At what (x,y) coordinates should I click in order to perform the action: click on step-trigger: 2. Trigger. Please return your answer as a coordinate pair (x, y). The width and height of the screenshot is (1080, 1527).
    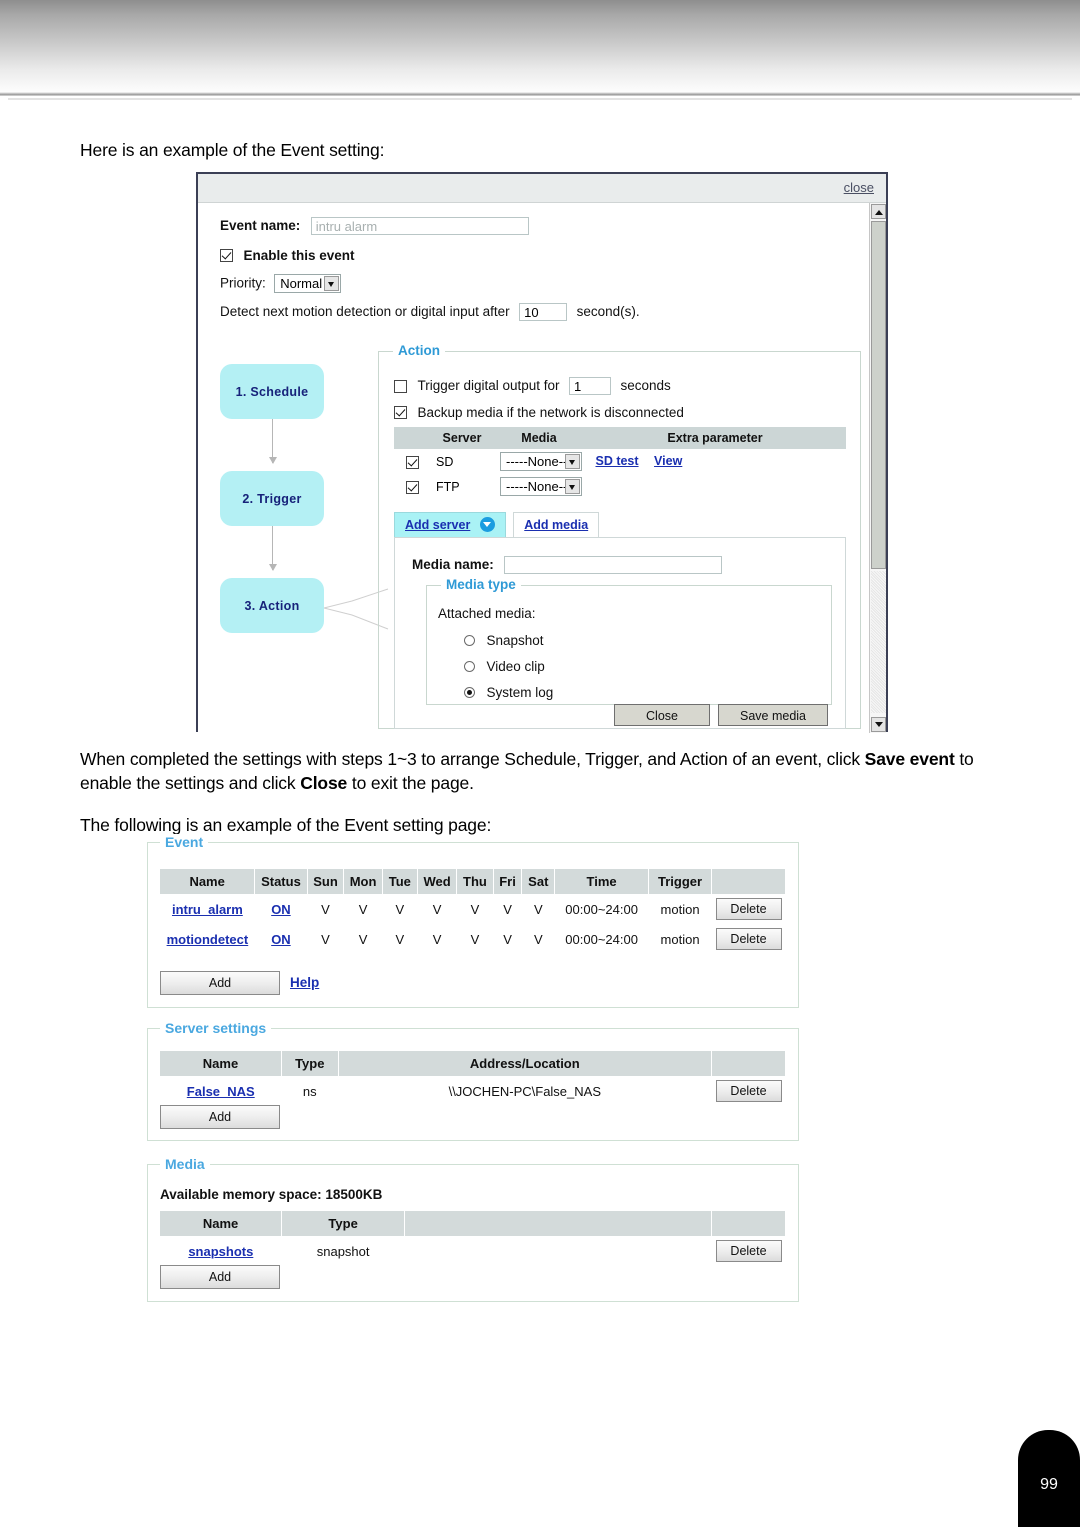
    Looking at the image, I should click on (272, 498).